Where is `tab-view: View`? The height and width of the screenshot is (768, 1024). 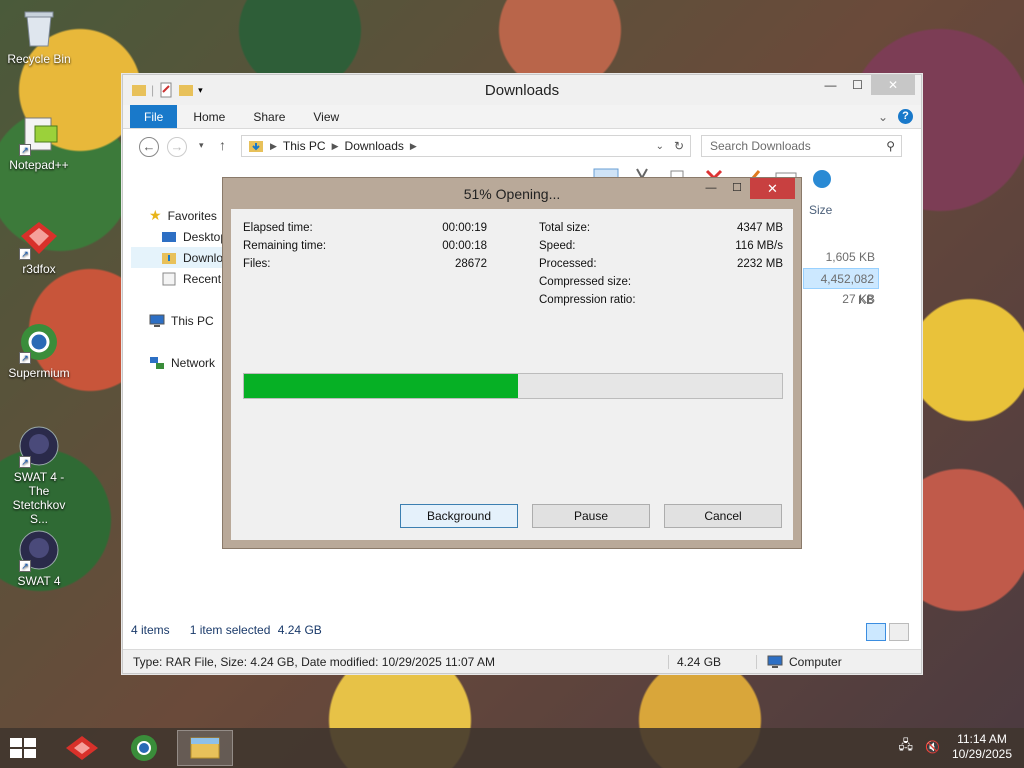 tab-view: View is located at coordinates (326, 116).